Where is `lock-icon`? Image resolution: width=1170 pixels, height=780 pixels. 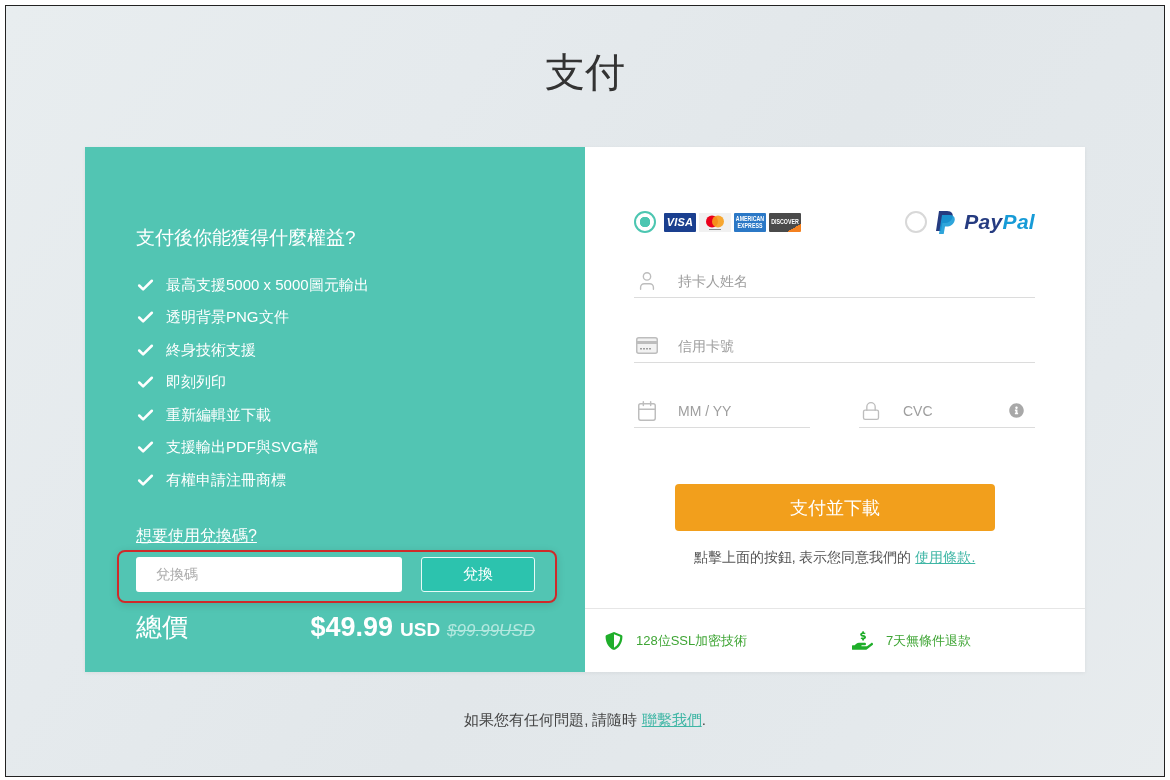
lock-icon is located at coordinates (871, 410).